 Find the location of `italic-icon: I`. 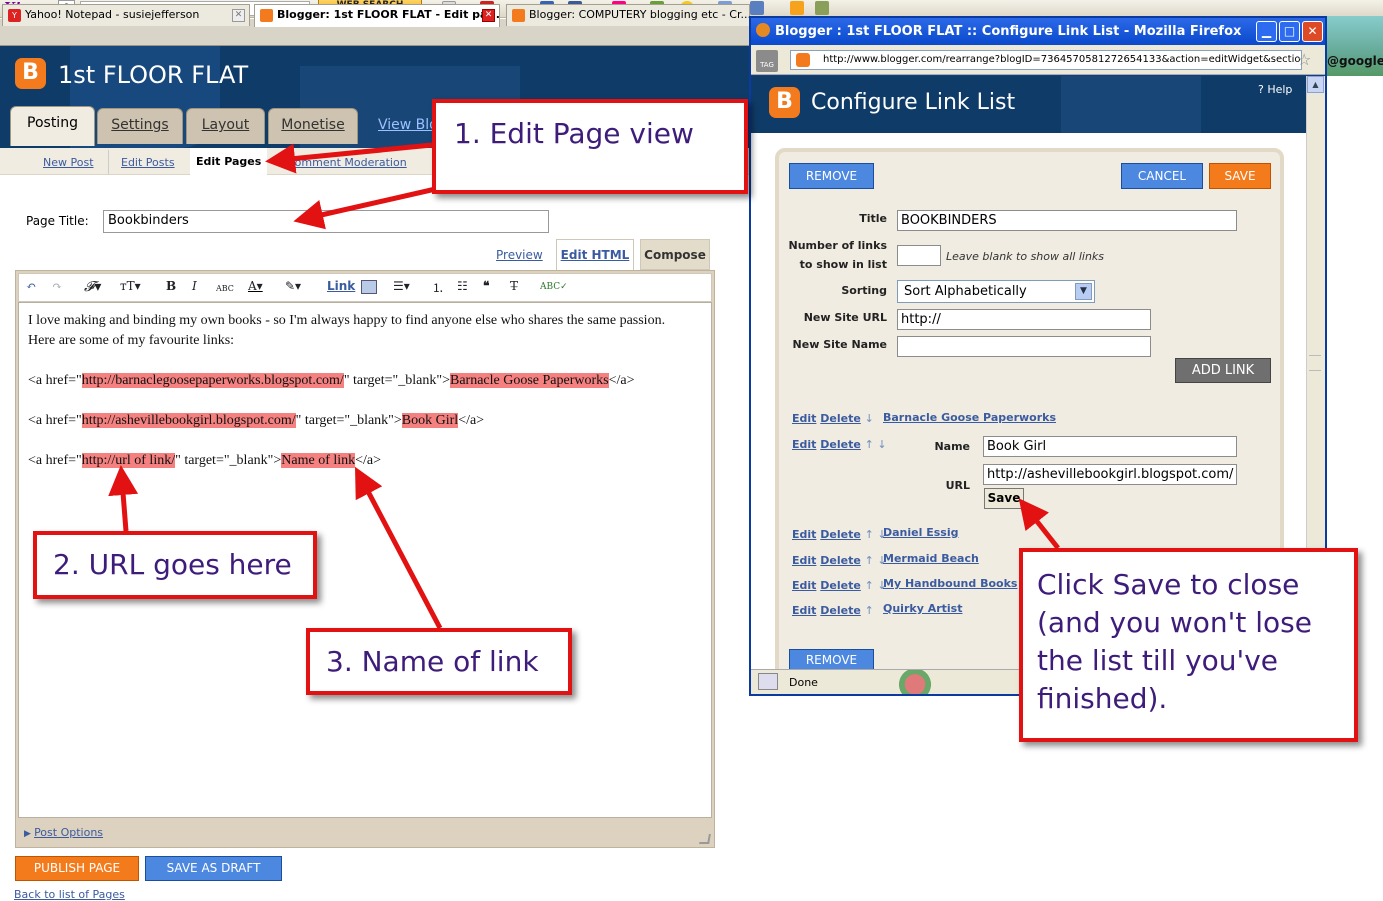

italic-icon: I is located at coordinates (194, 286).